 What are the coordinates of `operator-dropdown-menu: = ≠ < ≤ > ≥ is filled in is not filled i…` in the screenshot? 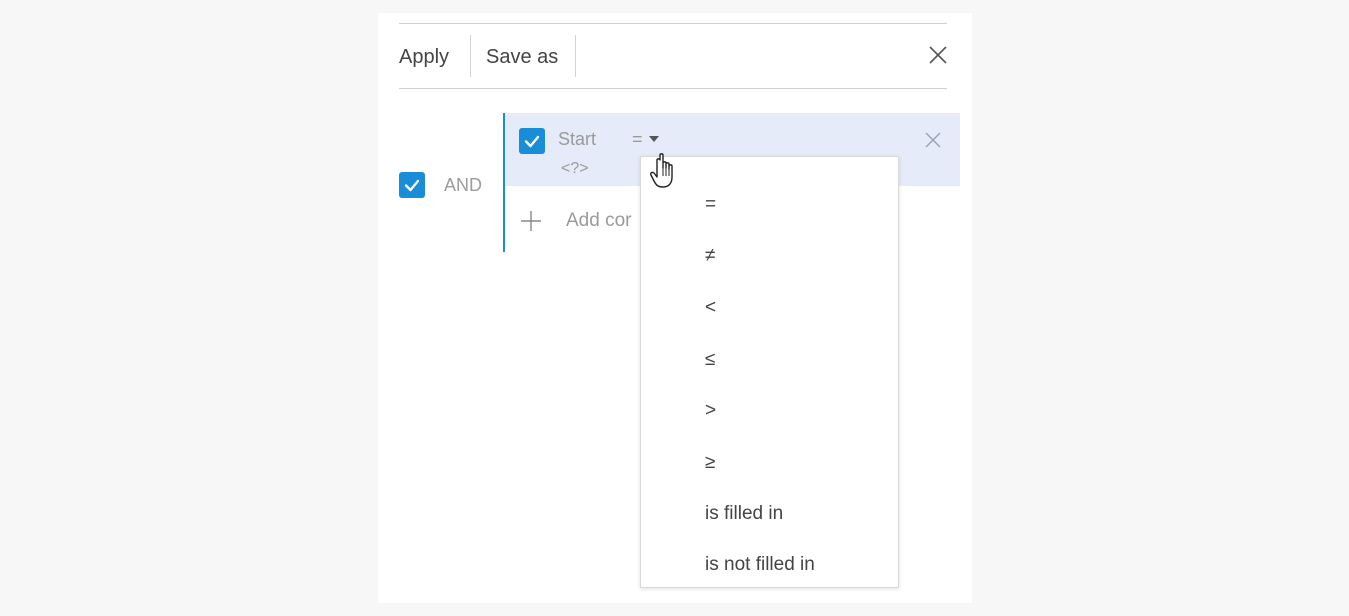 It's located at (769, 372).